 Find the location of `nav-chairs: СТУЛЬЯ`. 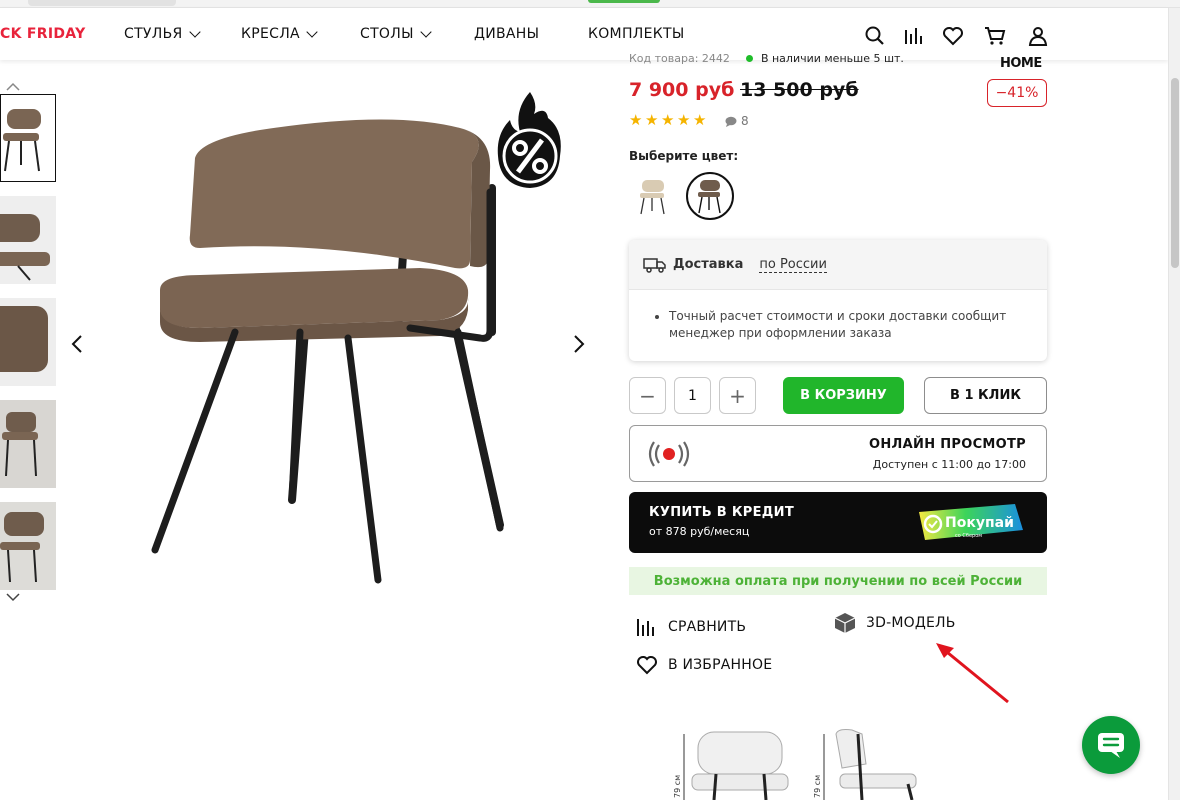

nav-chairs: СТУЛЬЯ is located at coordinates (162, 34).